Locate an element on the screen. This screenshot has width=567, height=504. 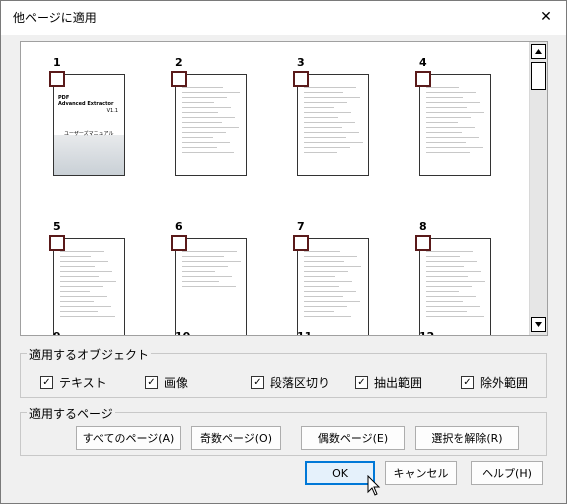
even-pages-button: 偶数ページ(E) is located at coordinates (353, 438).